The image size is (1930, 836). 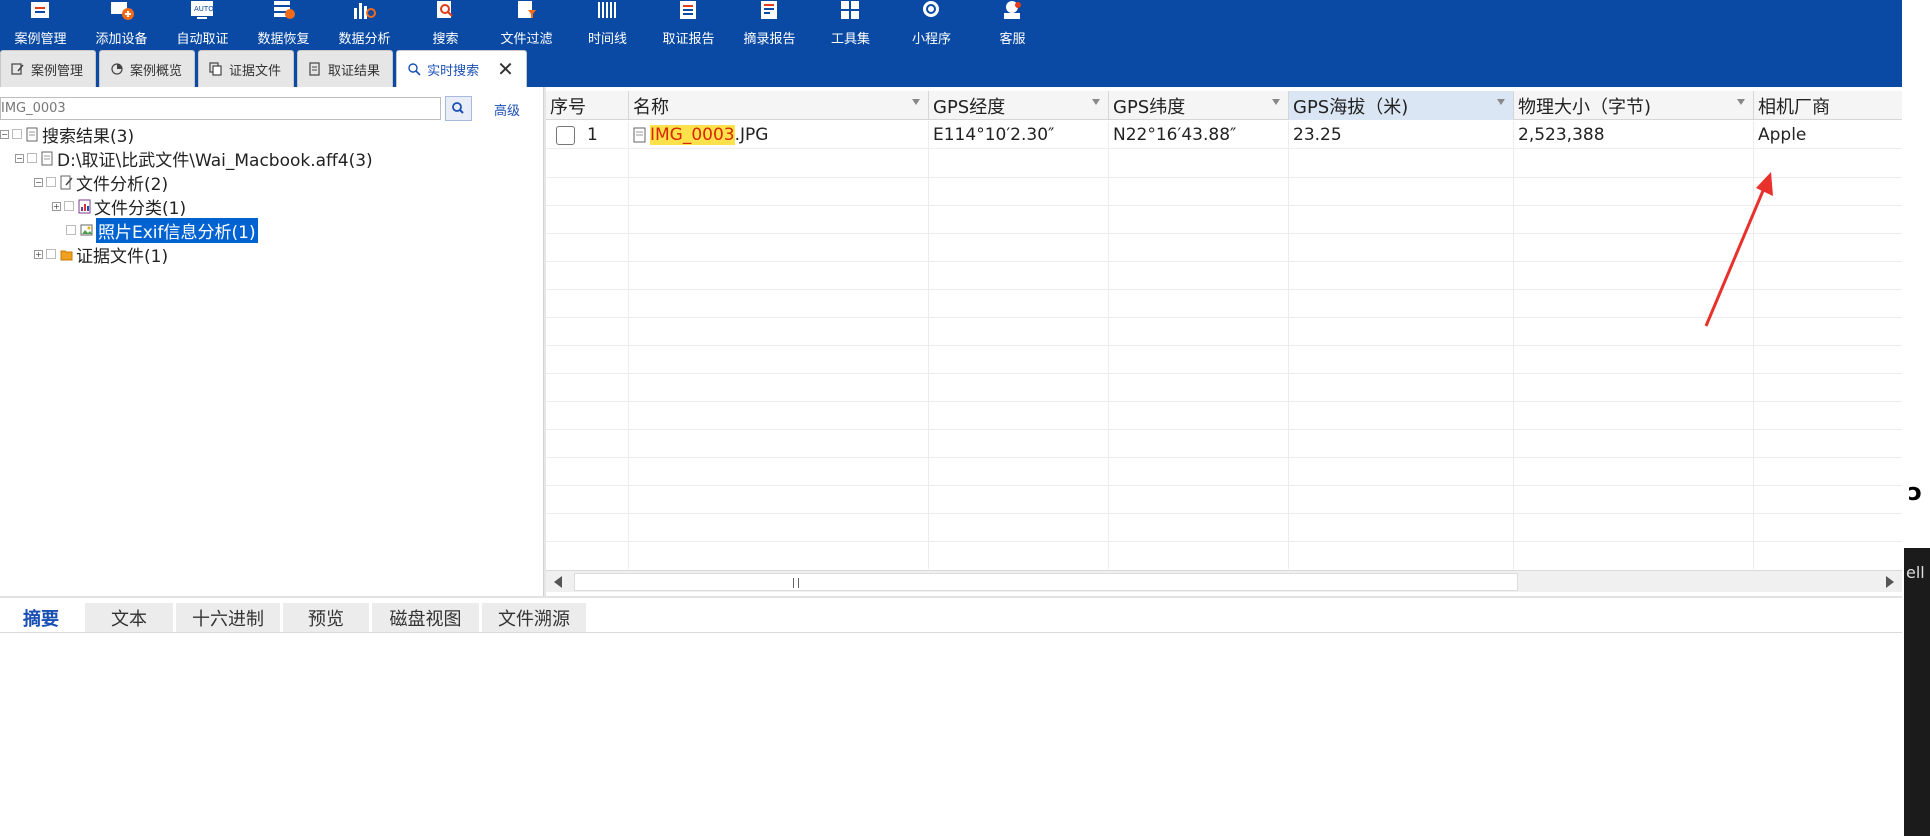 I want to click on auto-forensics-icon: AUTO, so click(x=202, y=10).